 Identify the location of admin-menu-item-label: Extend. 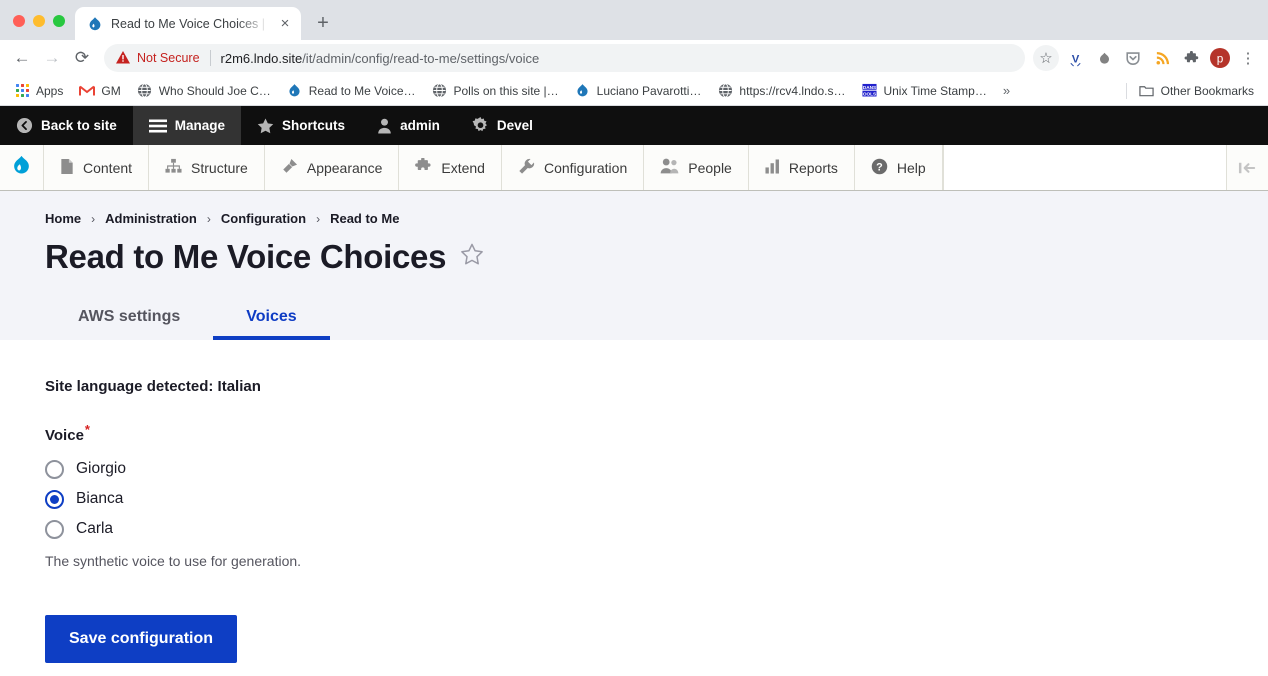
(463, 167).